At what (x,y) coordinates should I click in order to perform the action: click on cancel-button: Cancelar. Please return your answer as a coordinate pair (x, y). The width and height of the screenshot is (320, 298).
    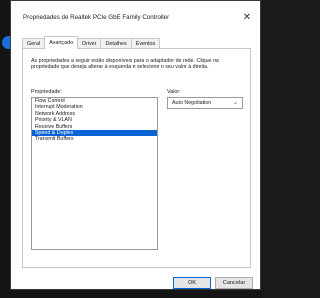
    Looking at the image, I should click on (234, 283).